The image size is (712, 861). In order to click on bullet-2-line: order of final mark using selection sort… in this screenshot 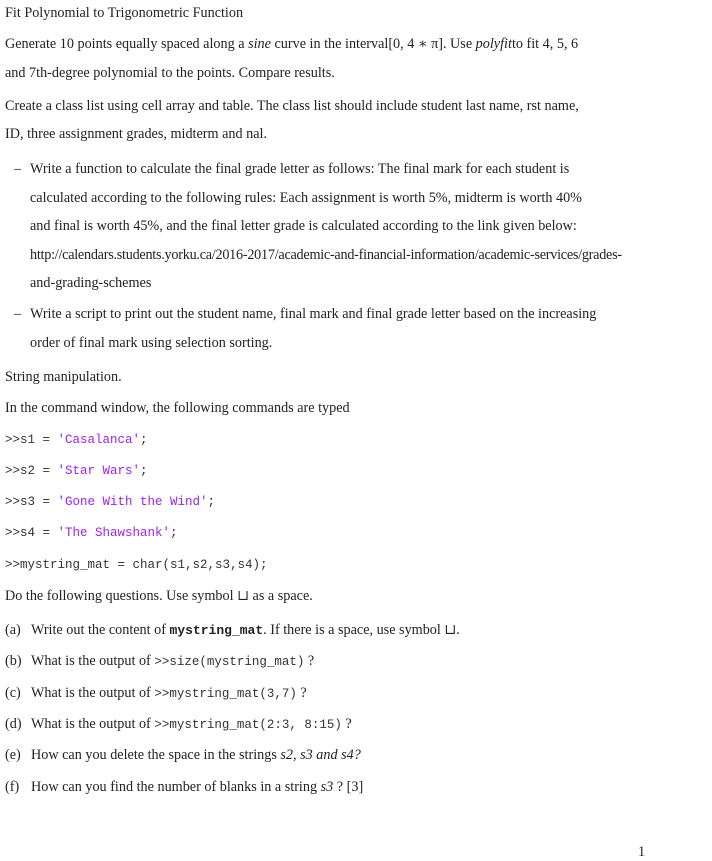, I will do `click(151, 343)`.